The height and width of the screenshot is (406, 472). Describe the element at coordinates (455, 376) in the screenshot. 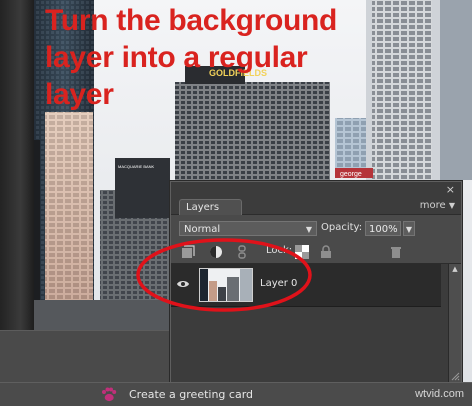

I see `resize-grip-icon` at that location.